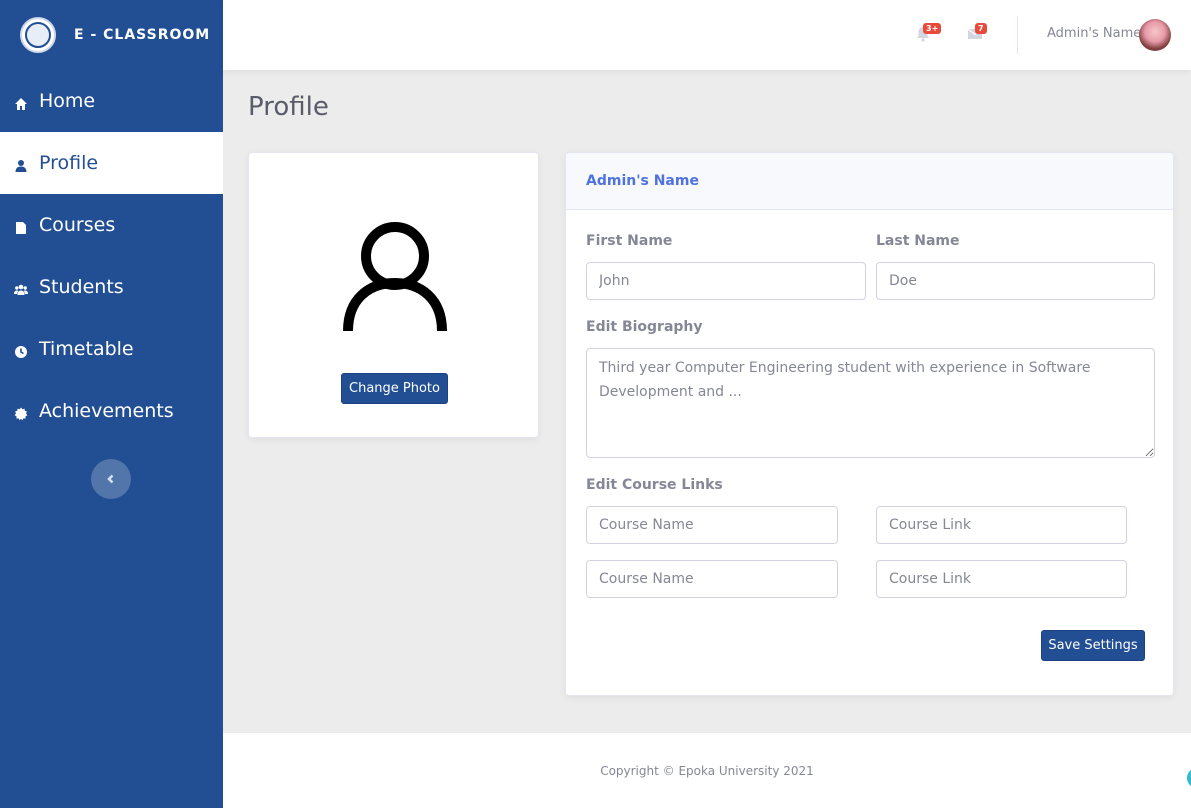 The height and width of the screenshot is (808, 1191). Describe the element at coordinates (288, 107) in the screenshot. I see `page-title: Profile` at that location.